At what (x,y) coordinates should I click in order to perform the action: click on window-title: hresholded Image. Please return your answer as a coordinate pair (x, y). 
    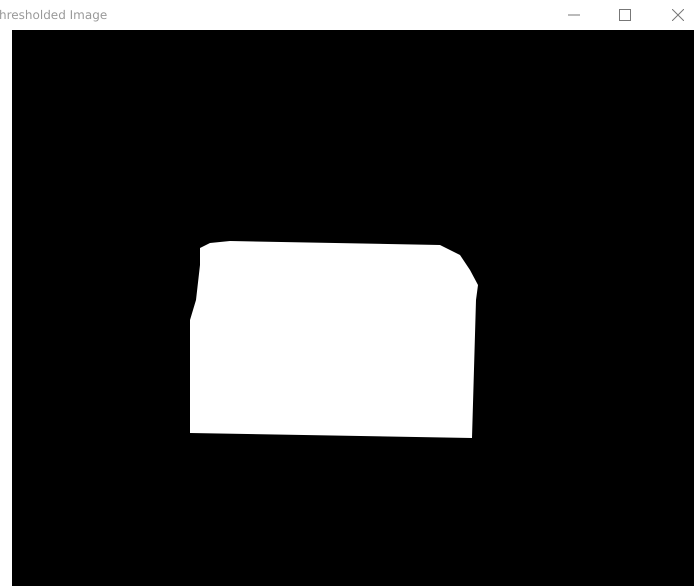
    Looking at the image, I should click on (54, 15).